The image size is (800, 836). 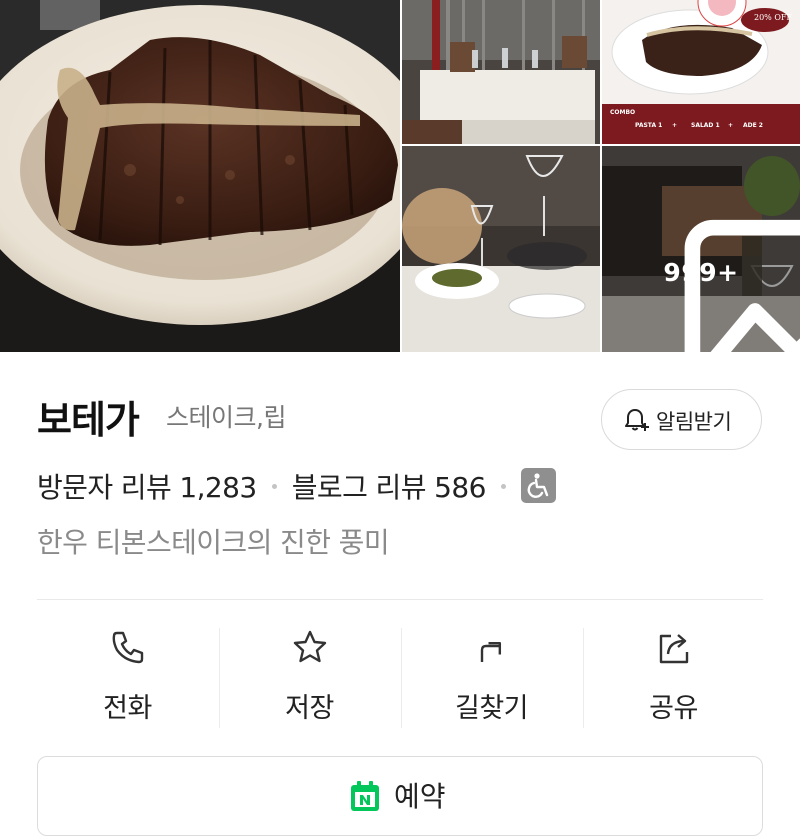 I want to click on phone-icon, so click(x=128, y=647).